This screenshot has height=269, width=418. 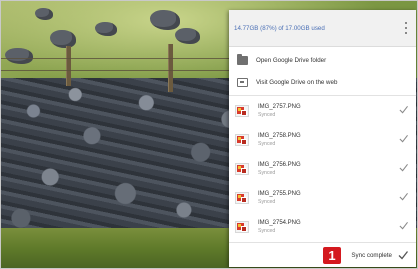 I want to click on file-row: IMG_2755.PNG Synced, so click(x=322, y=197).